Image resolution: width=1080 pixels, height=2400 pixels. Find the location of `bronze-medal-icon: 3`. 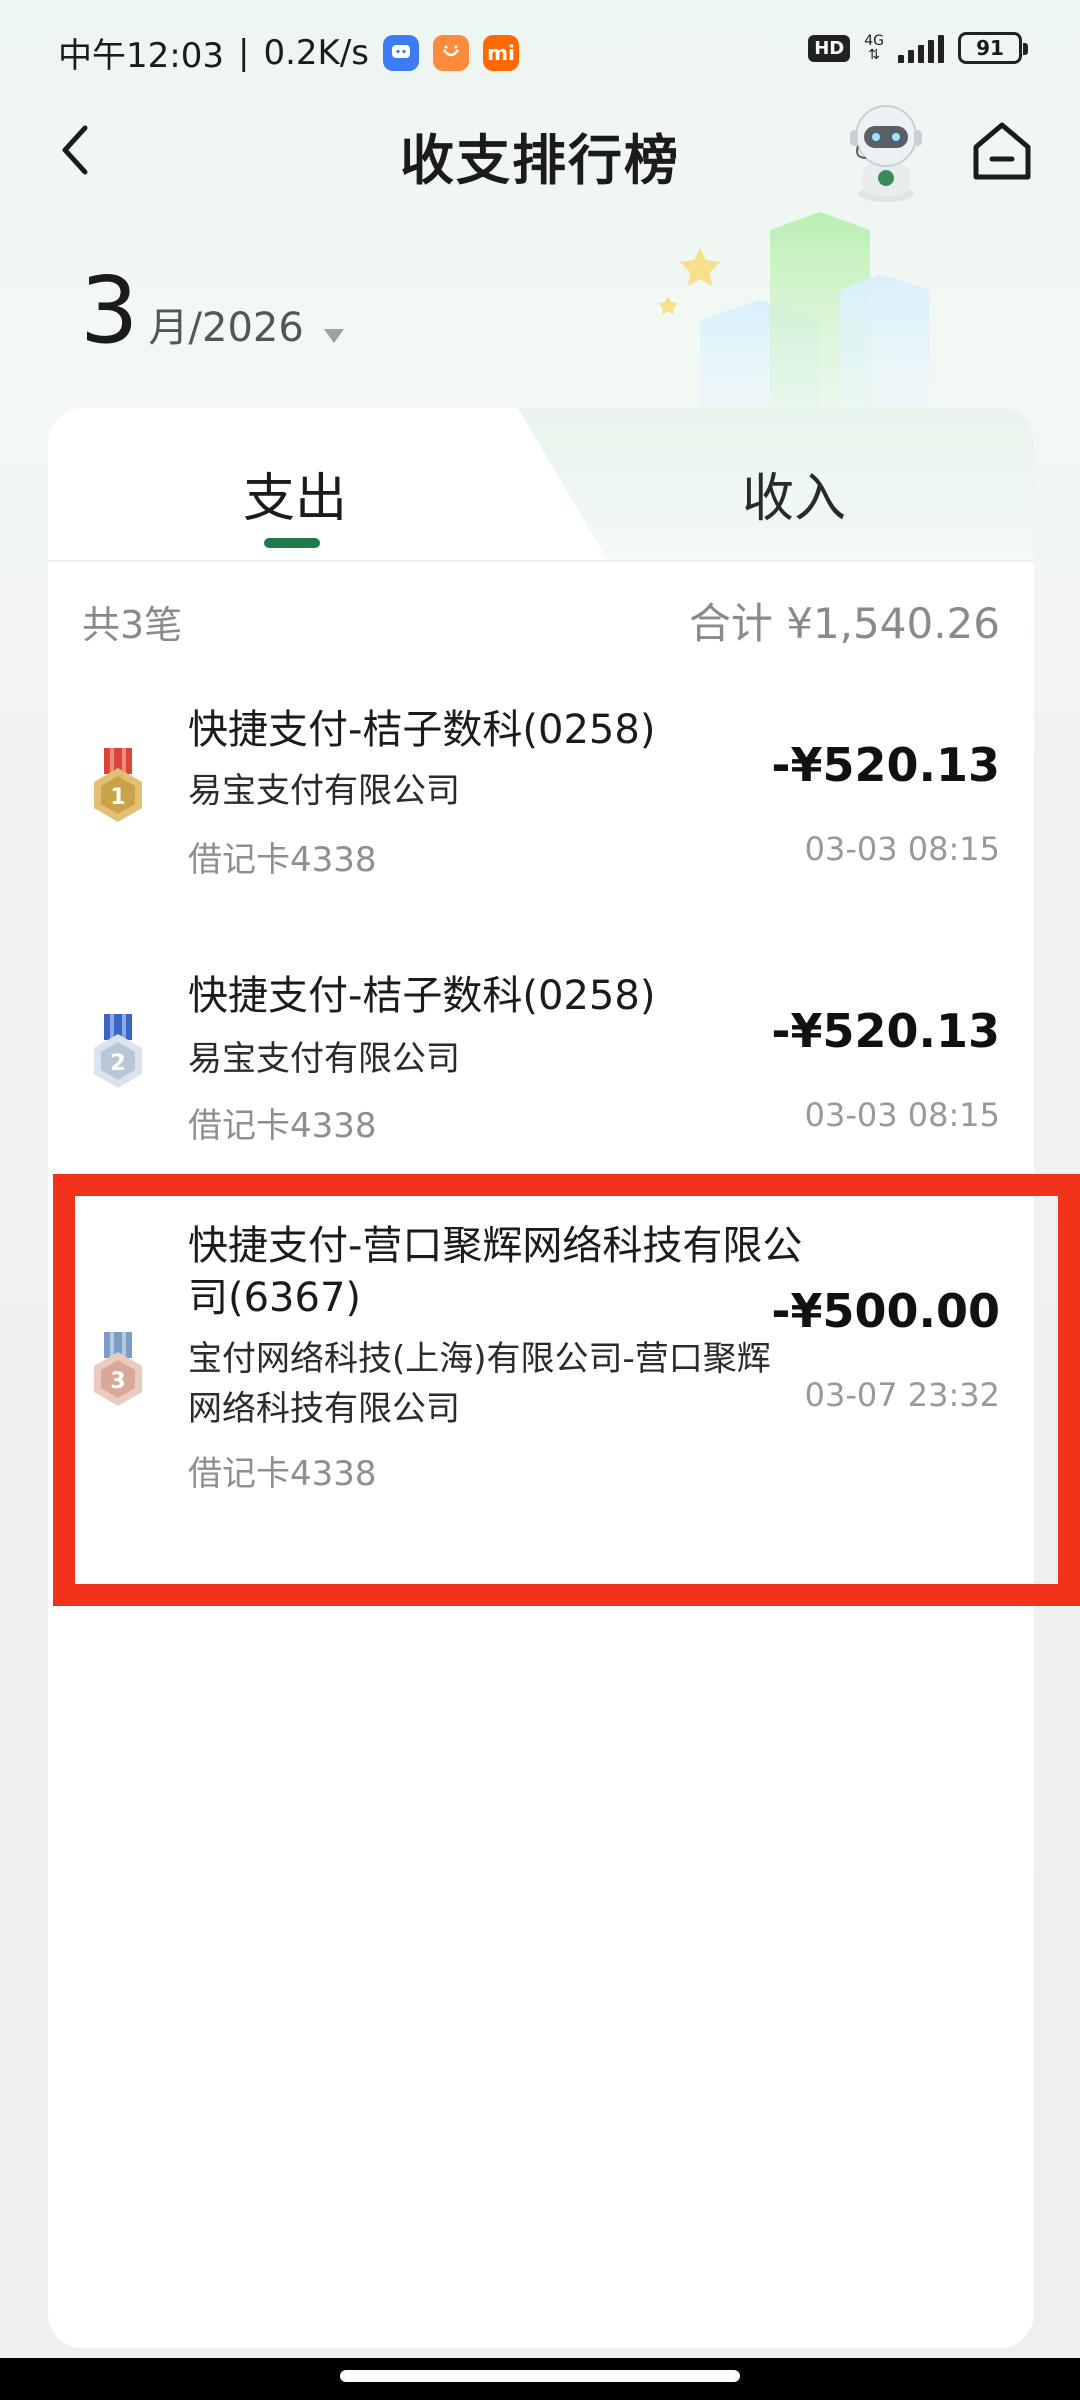

bronze-medal-icon: 3 is located at coordinates (118, 1369).